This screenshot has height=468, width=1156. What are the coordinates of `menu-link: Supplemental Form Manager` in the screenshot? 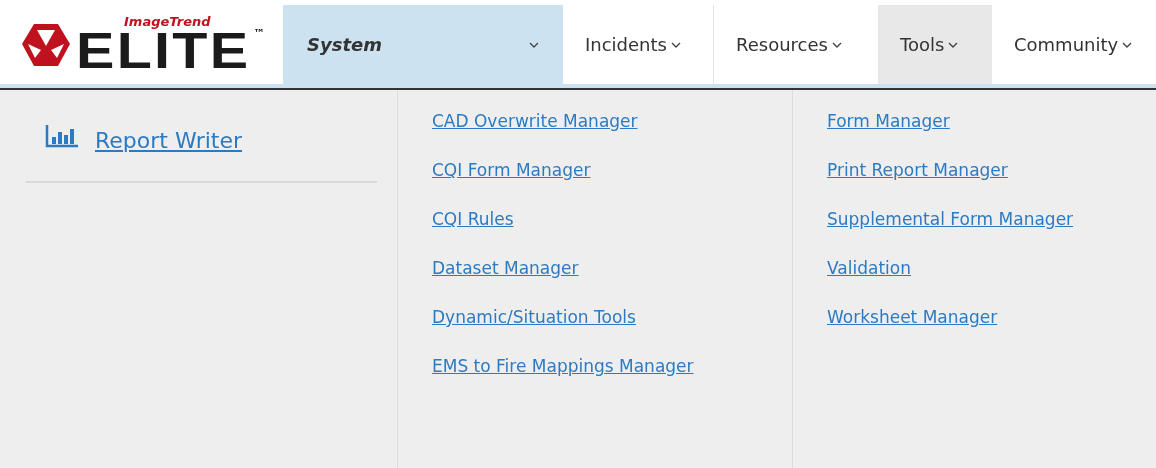 It's located at (950, 219).